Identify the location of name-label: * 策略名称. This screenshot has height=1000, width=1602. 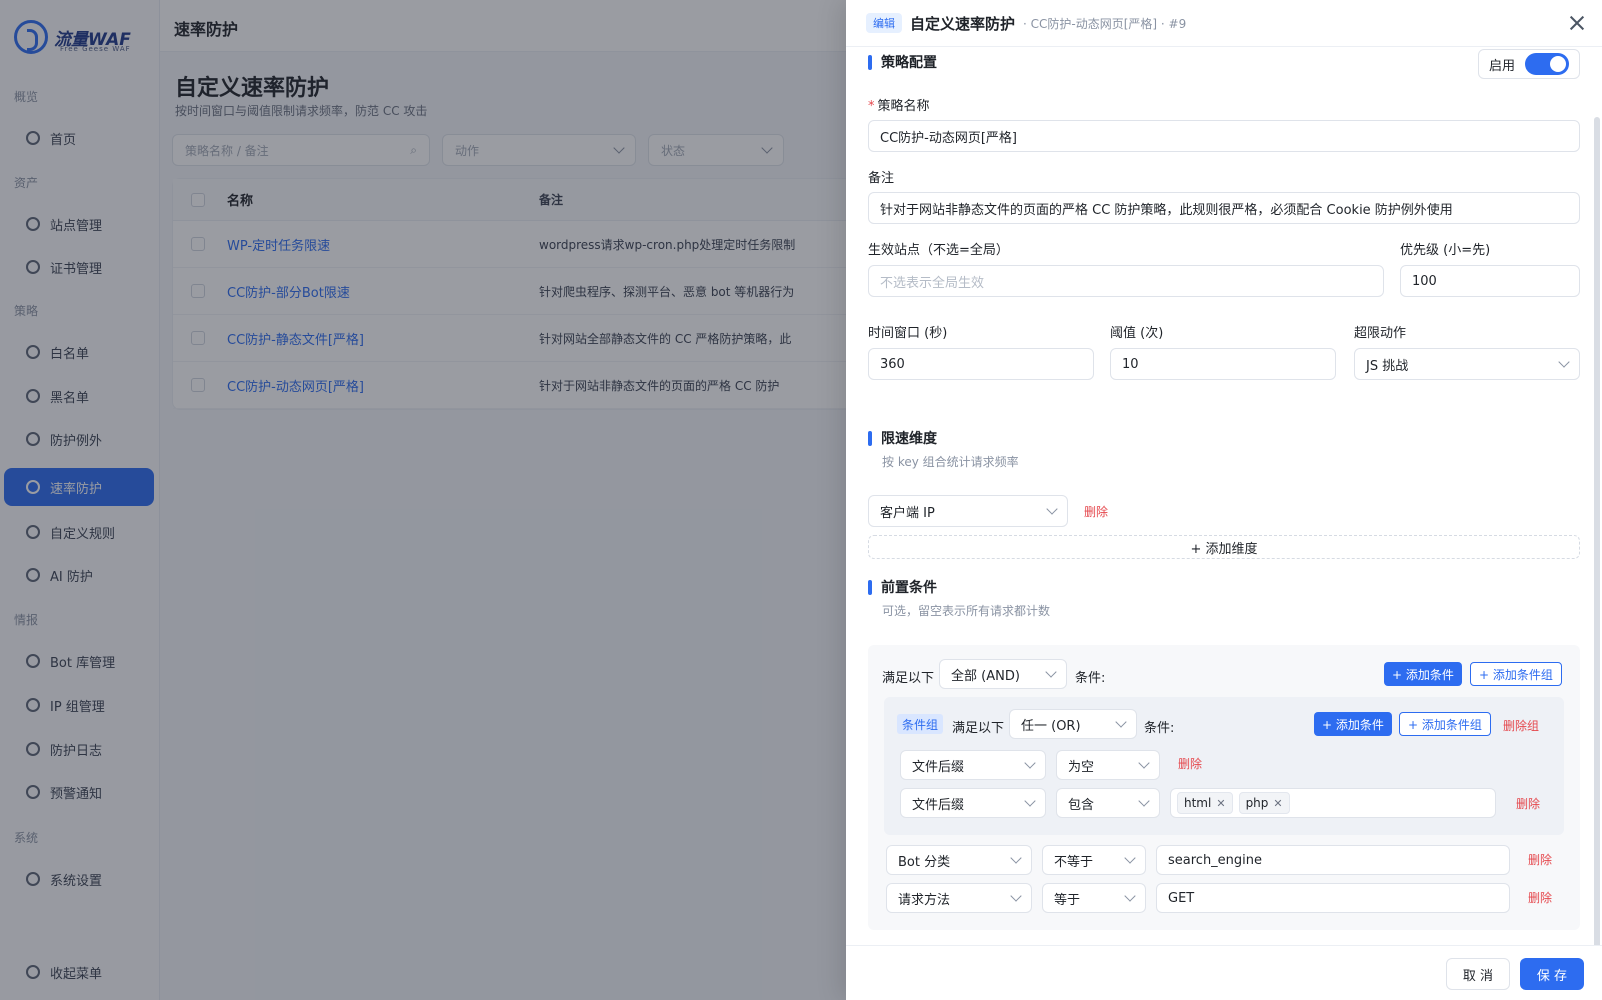
(899, 106).